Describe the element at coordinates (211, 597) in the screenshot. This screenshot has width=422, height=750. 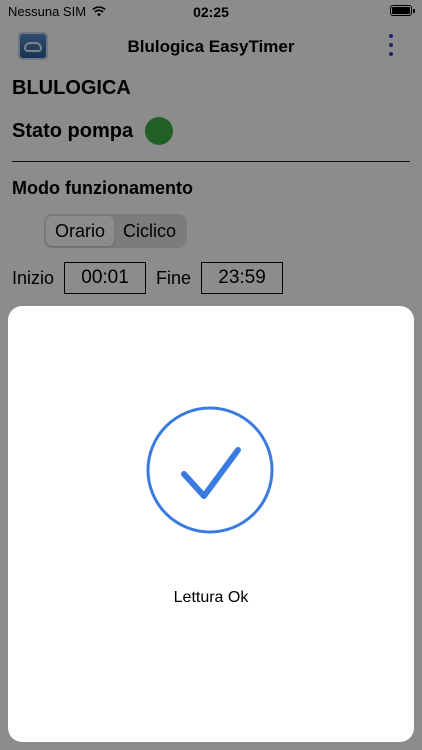
I see `dialog-message: Lettura Ok` at that location.